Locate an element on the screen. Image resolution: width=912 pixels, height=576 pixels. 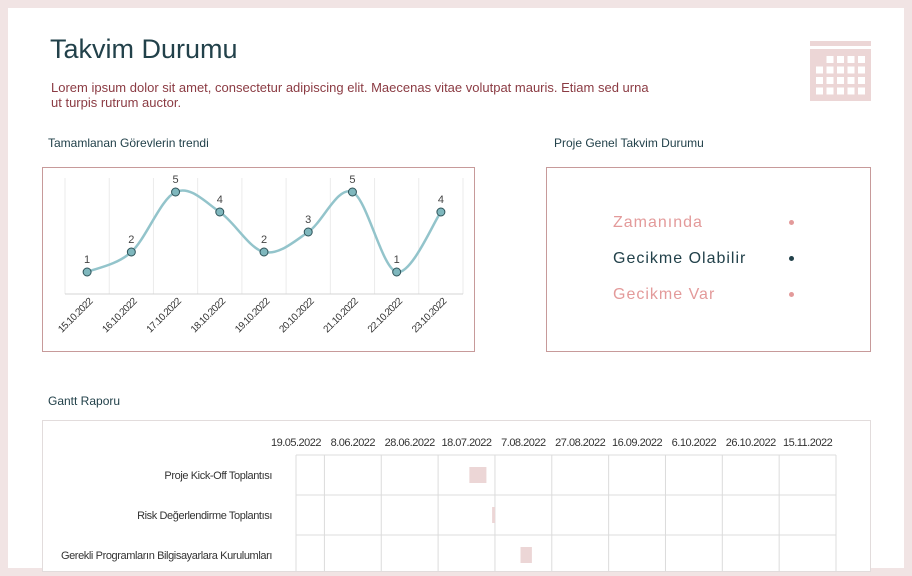
trend-line is located at coordinates (264, 231).